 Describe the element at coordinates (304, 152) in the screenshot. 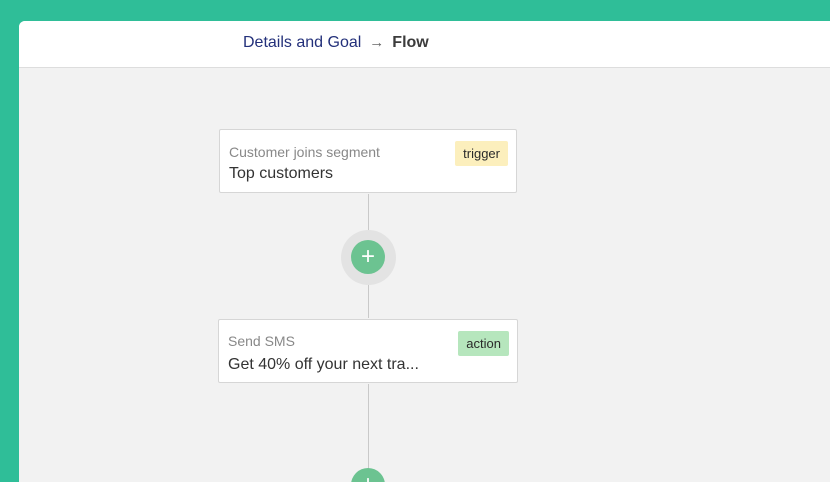

I see `node-subtitle: Customer joins segment` at that location.